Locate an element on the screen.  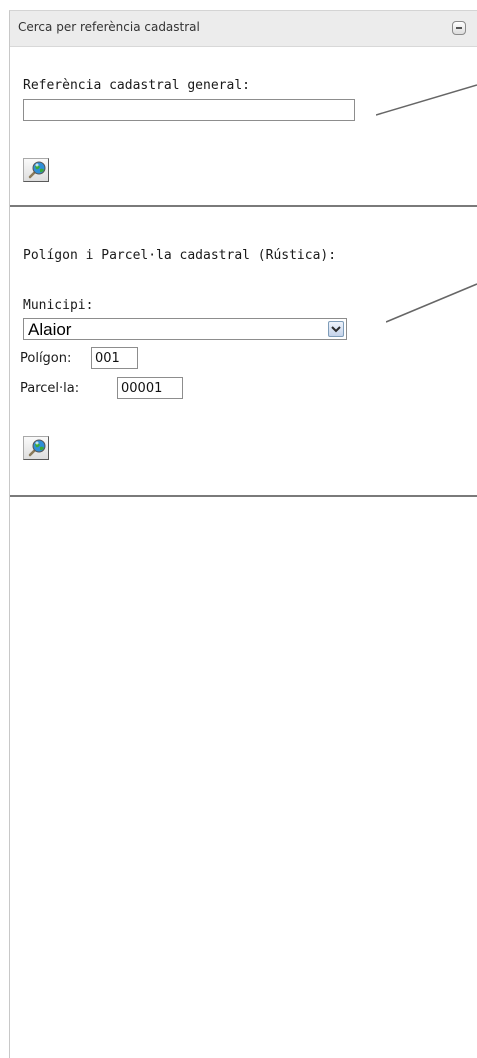
parcela-label: Parcel·la: is located at coordinates (50, 388).